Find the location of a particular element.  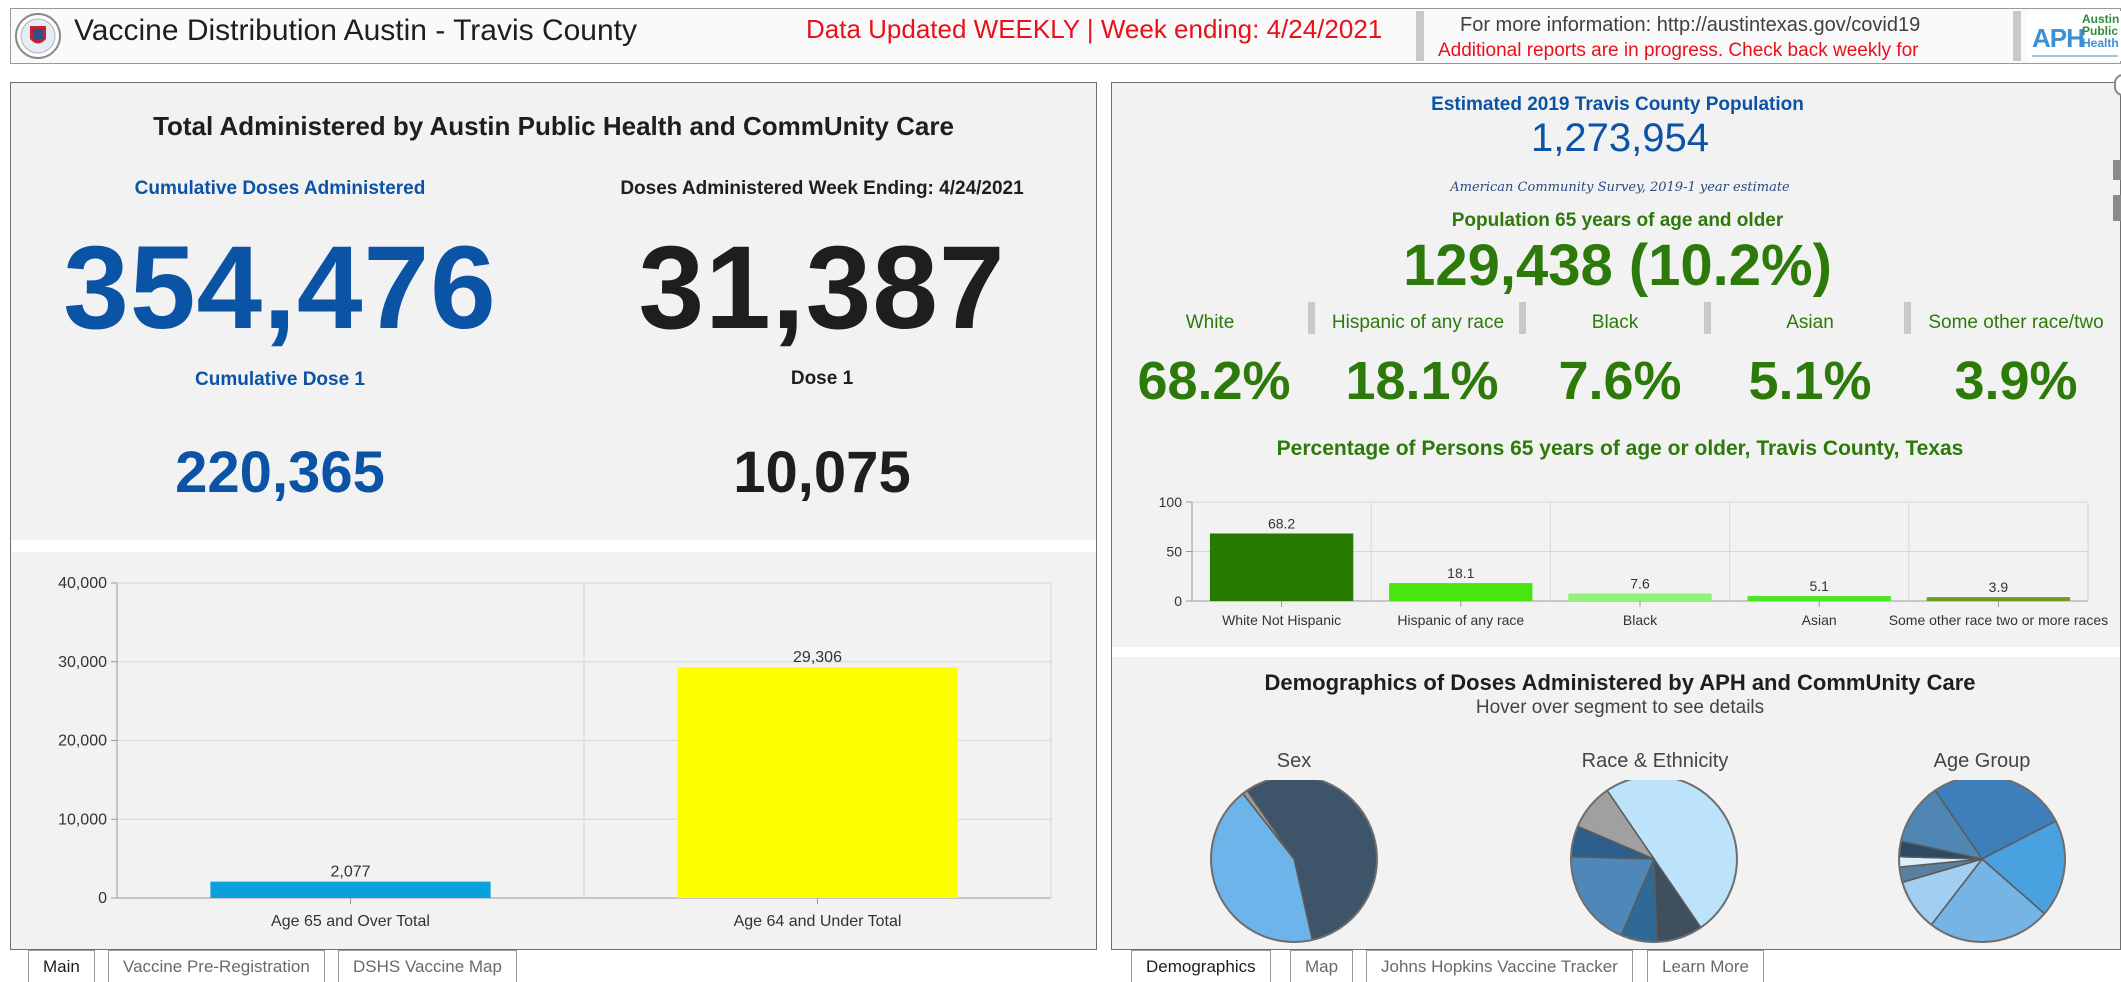

pie-label-sex: Sex is located at coordinates (1294, 761).